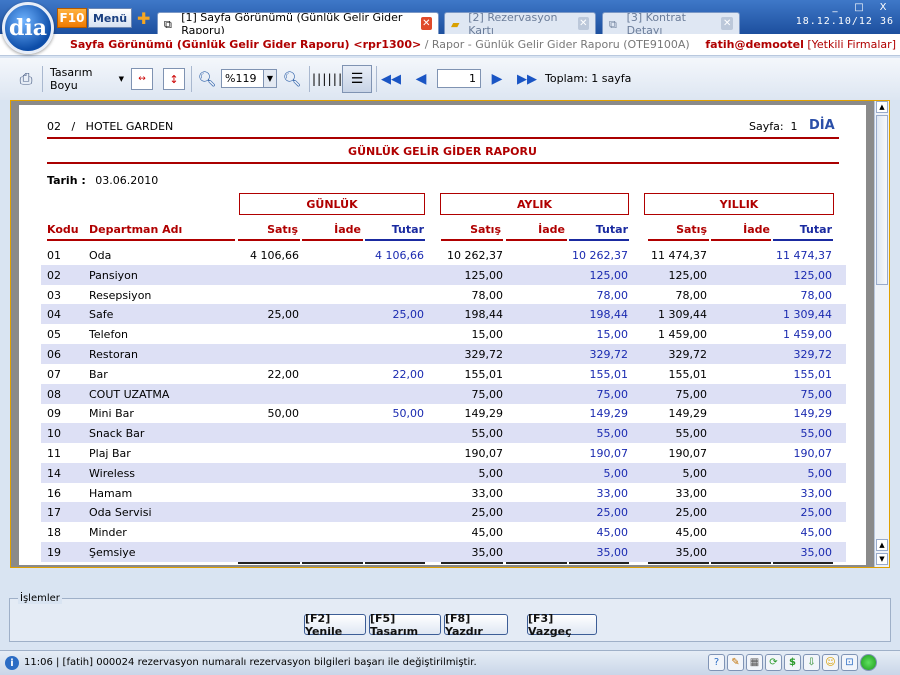 Image resolution: width=900 pixels, height=675 pixels. What do you see at coordinates (735, 662) in the screenshot?
I see `tools-icon: ✎` at bounding box center [735, 662].